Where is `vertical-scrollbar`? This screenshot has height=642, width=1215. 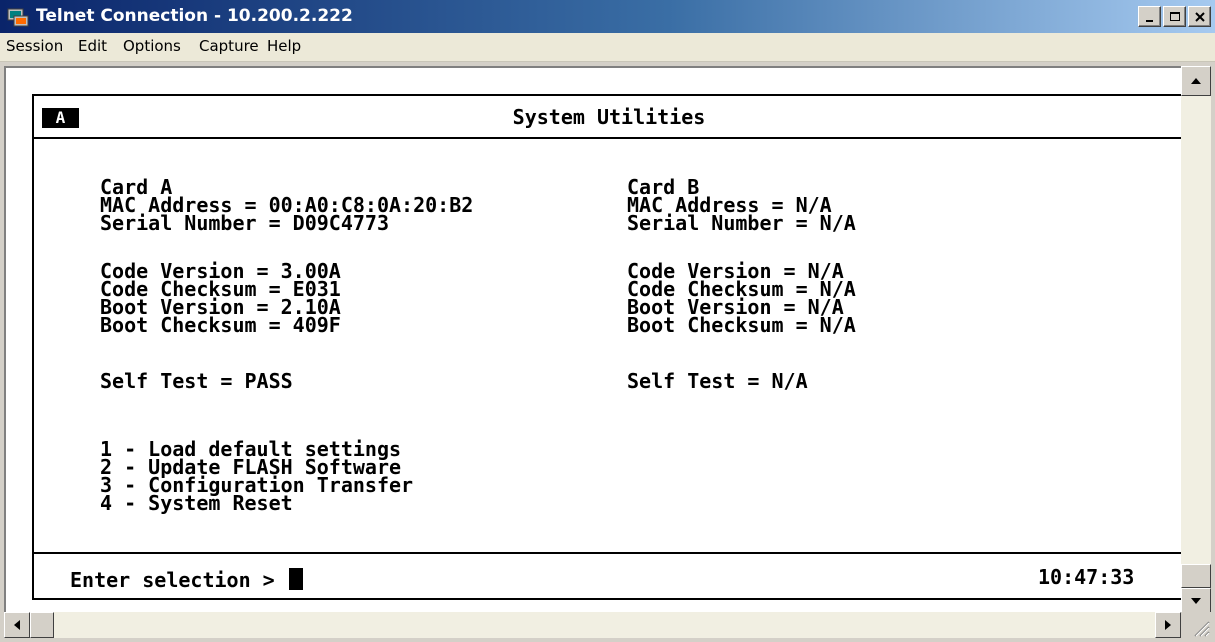 vertical-scrollbar is located at coordinates (1196, 340).